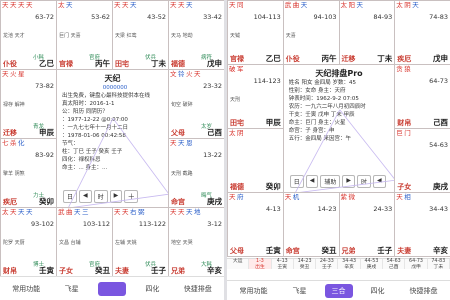 This screenshot has height=300, width=450. What do you see at coordinates (255, 96) in the screenshot?
I see `palace-cell-chen: 破军天刑 114-123 田宅 甲辰` at bounding box center [255, 96].